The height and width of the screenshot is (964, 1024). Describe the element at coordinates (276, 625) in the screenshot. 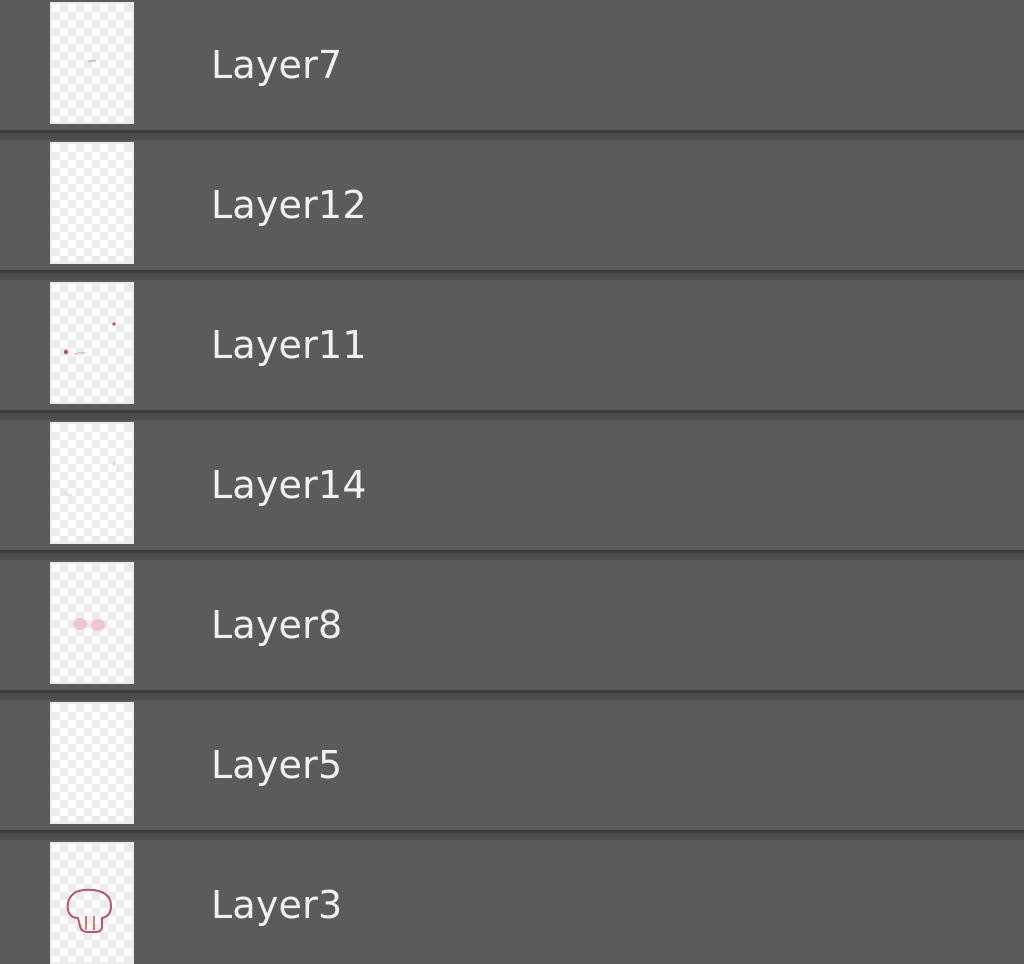

I see `layer-name: Layer8` at that location.